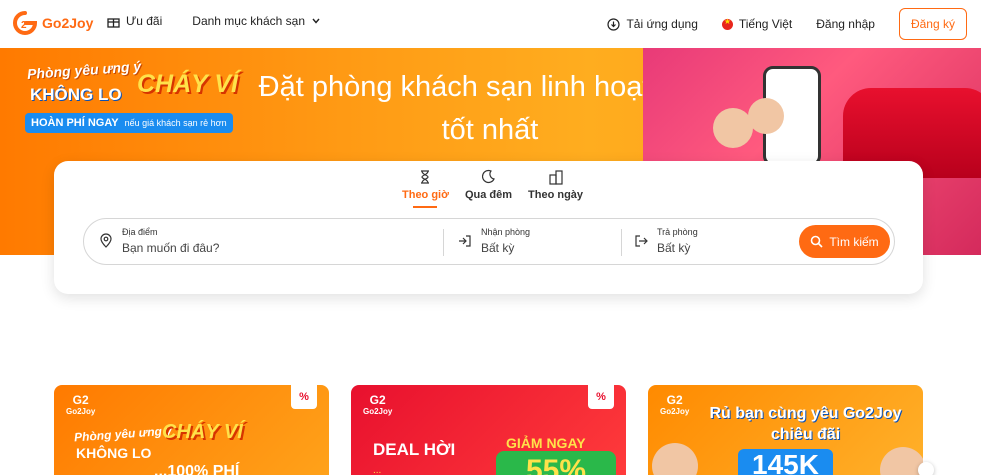  What do you see at coordinates (488, 195) in the screenshot?
I see `tab-overnight-label: Qua đêm` at bounding box center [488, 195].